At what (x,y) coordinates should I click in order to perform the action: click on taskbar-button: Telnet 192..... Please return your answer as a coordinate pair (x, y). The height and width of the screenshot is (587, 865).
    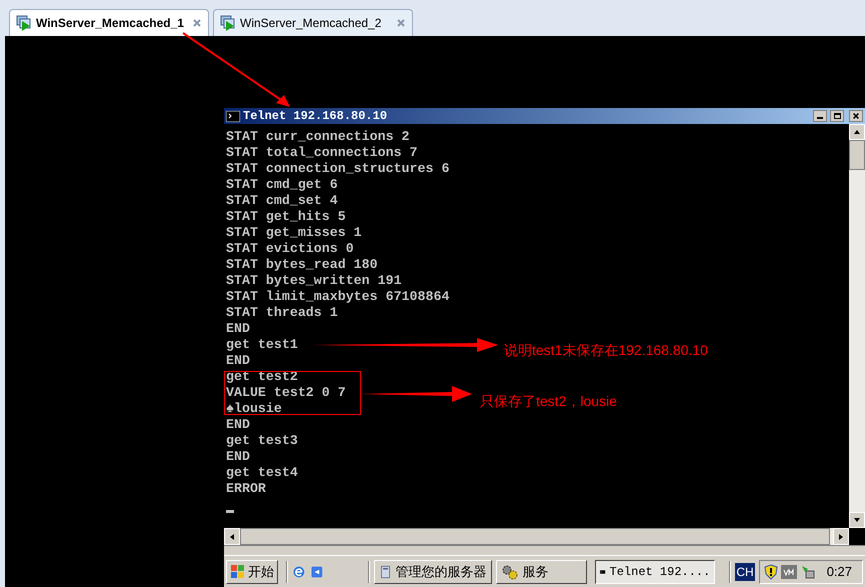
    Looking at the image, I should click on (655, 572).